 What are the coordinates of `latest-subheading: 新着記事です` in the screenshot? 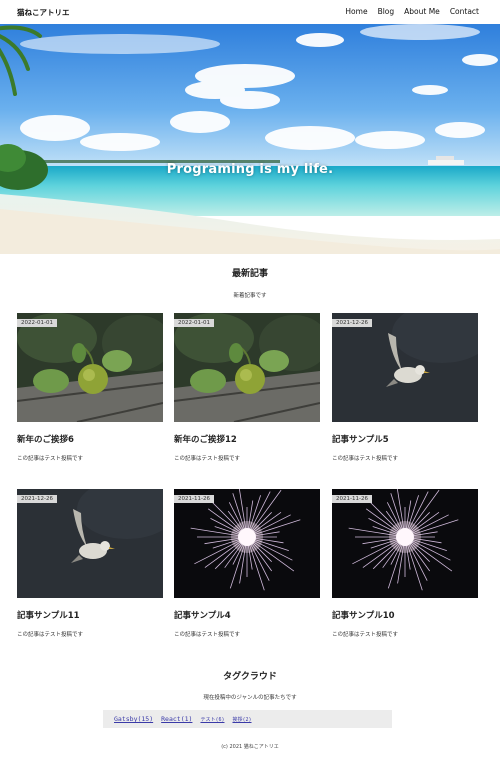 It's located at (250, 296).